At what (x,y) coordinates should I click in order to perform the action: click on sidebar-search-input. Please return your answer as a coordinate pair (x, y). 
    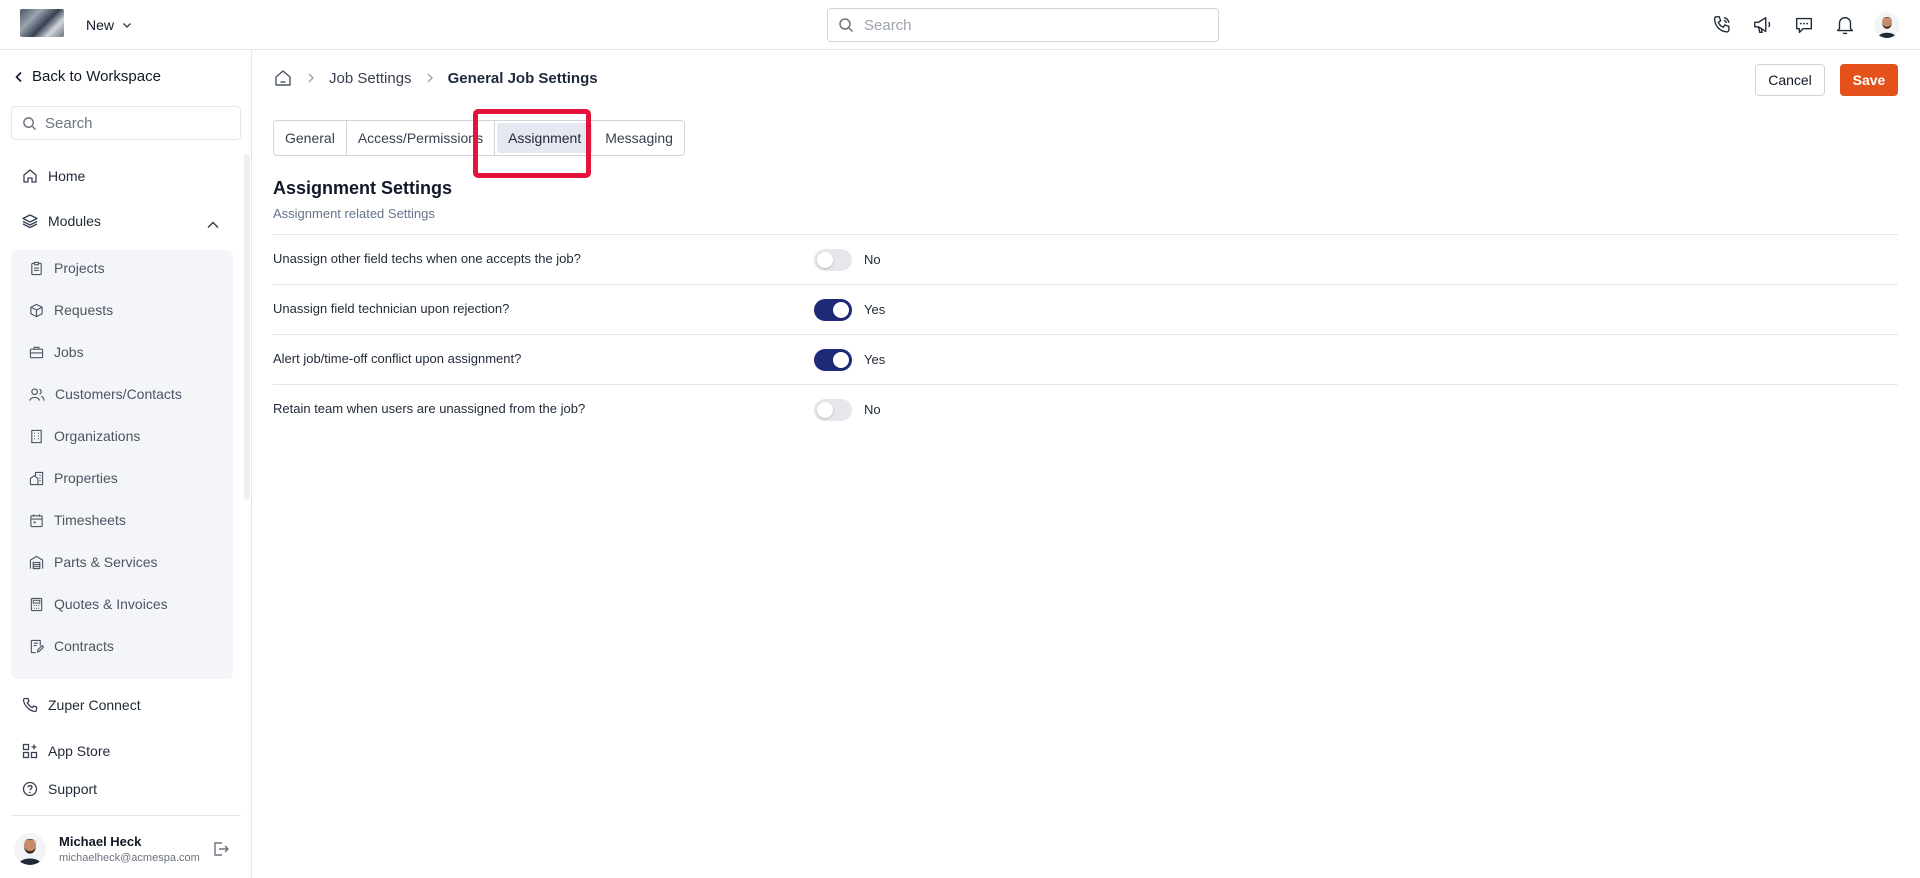
    Looking at the image, I should click on (140, 123).